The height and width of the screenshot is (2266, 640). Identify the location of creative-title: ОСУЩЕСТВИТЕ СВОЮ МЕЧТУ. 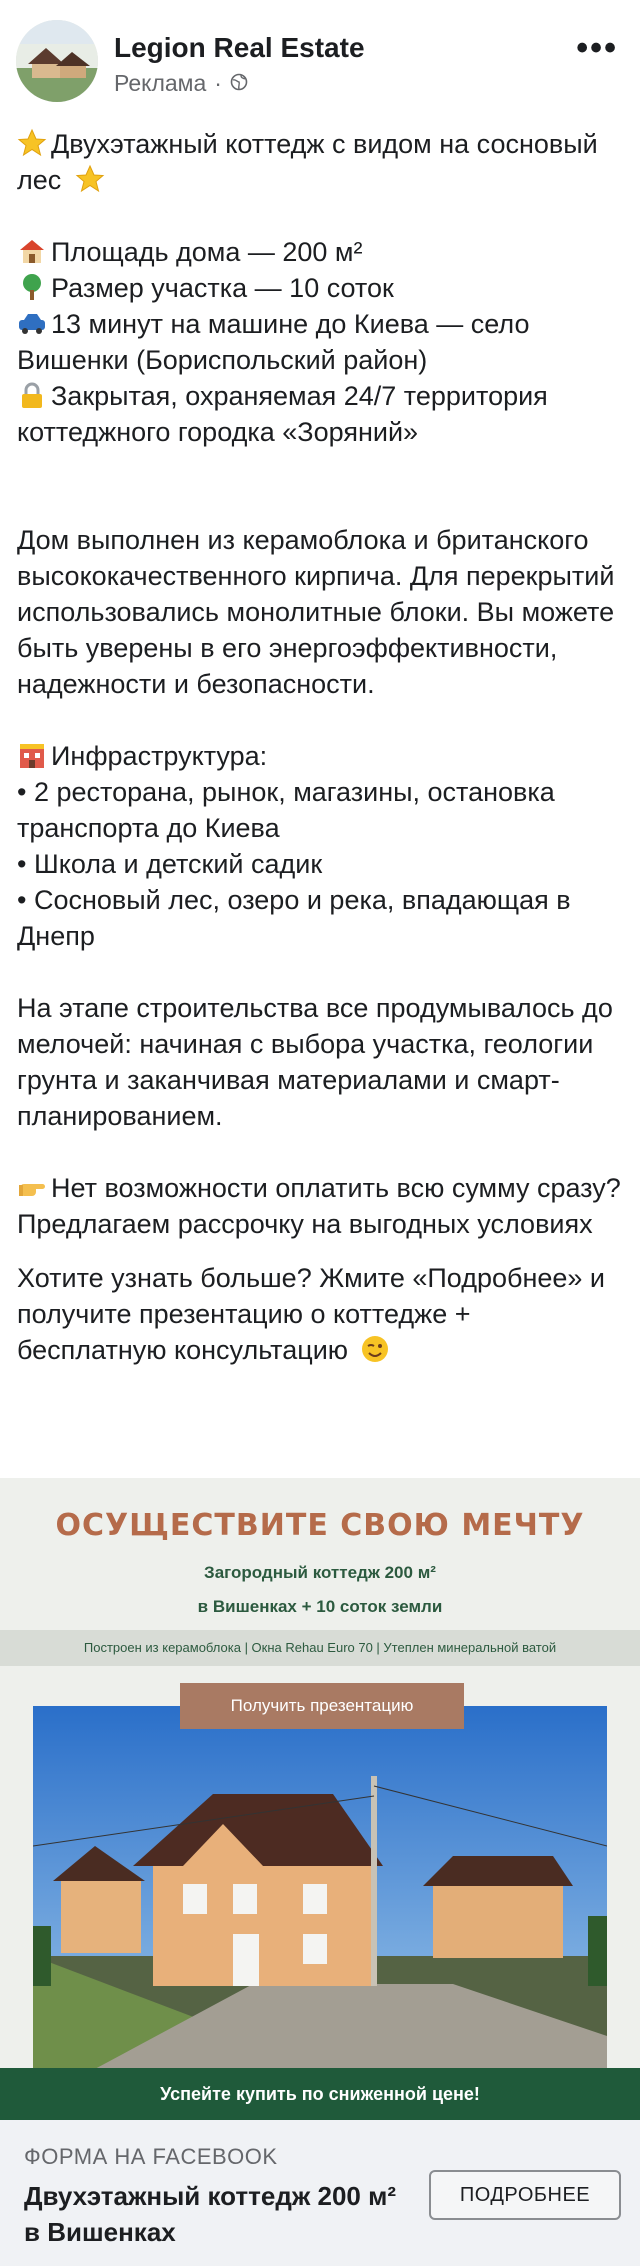
(320, 1525).